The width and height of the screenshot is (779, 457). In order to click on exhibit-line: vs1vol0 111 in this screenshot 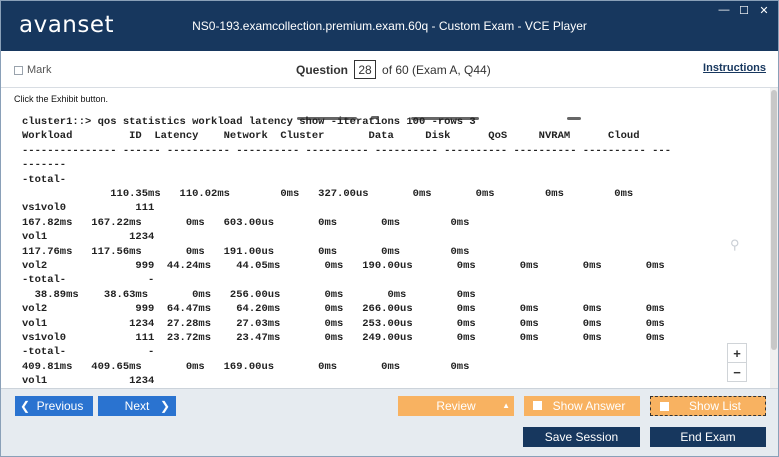, I will do `click(88, 208)`.